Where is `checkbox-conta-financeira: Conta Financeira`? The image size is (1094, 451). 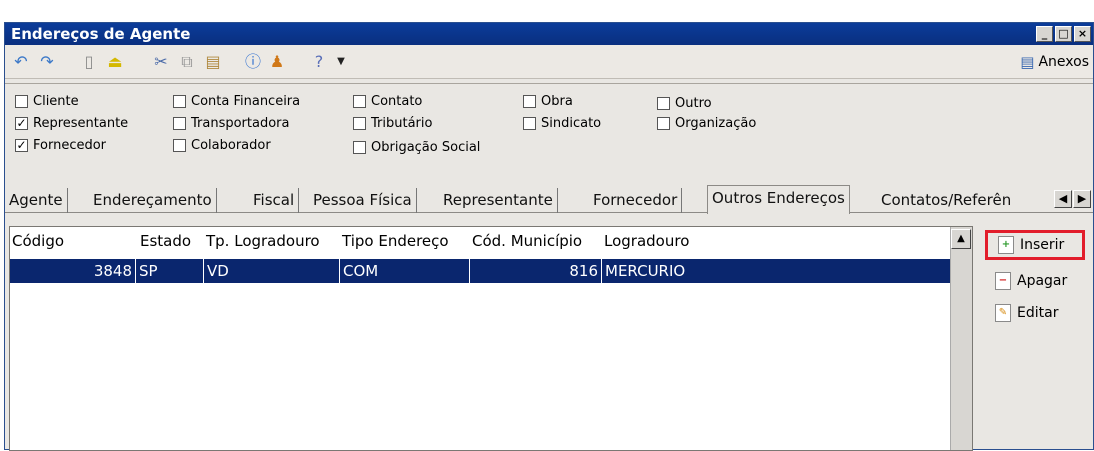 checkbox-conta-financeira: Conta Financeira is located at coordinates (236, 101).